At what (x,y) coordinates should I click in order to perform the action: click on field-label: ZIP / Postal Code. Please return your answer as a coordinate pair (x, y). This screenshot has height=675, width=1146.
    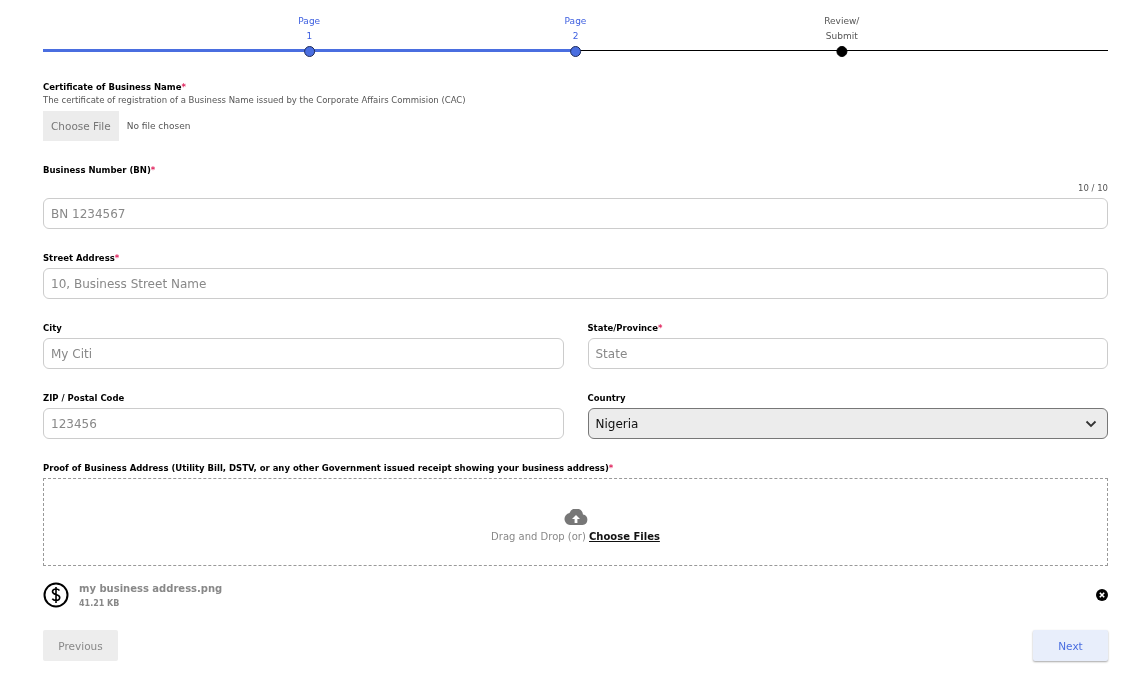
    Looking at the image, I should click on (84, 398).